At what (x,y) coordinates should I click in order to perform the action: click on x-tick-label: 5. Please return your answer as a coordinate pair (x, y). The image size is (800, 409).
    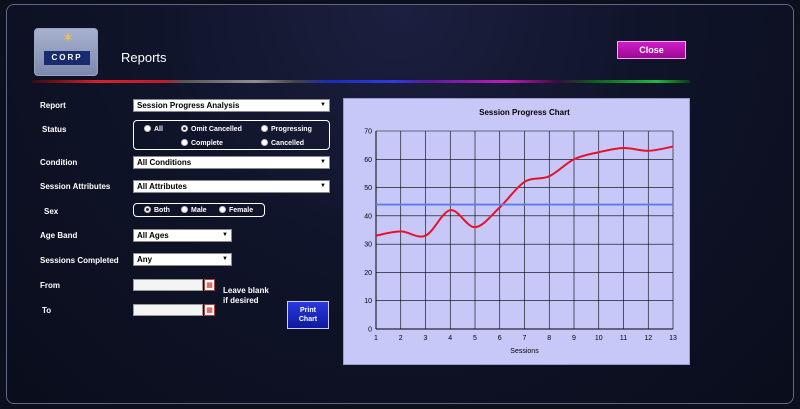
    Looking at the image, I should click on (475, 338).